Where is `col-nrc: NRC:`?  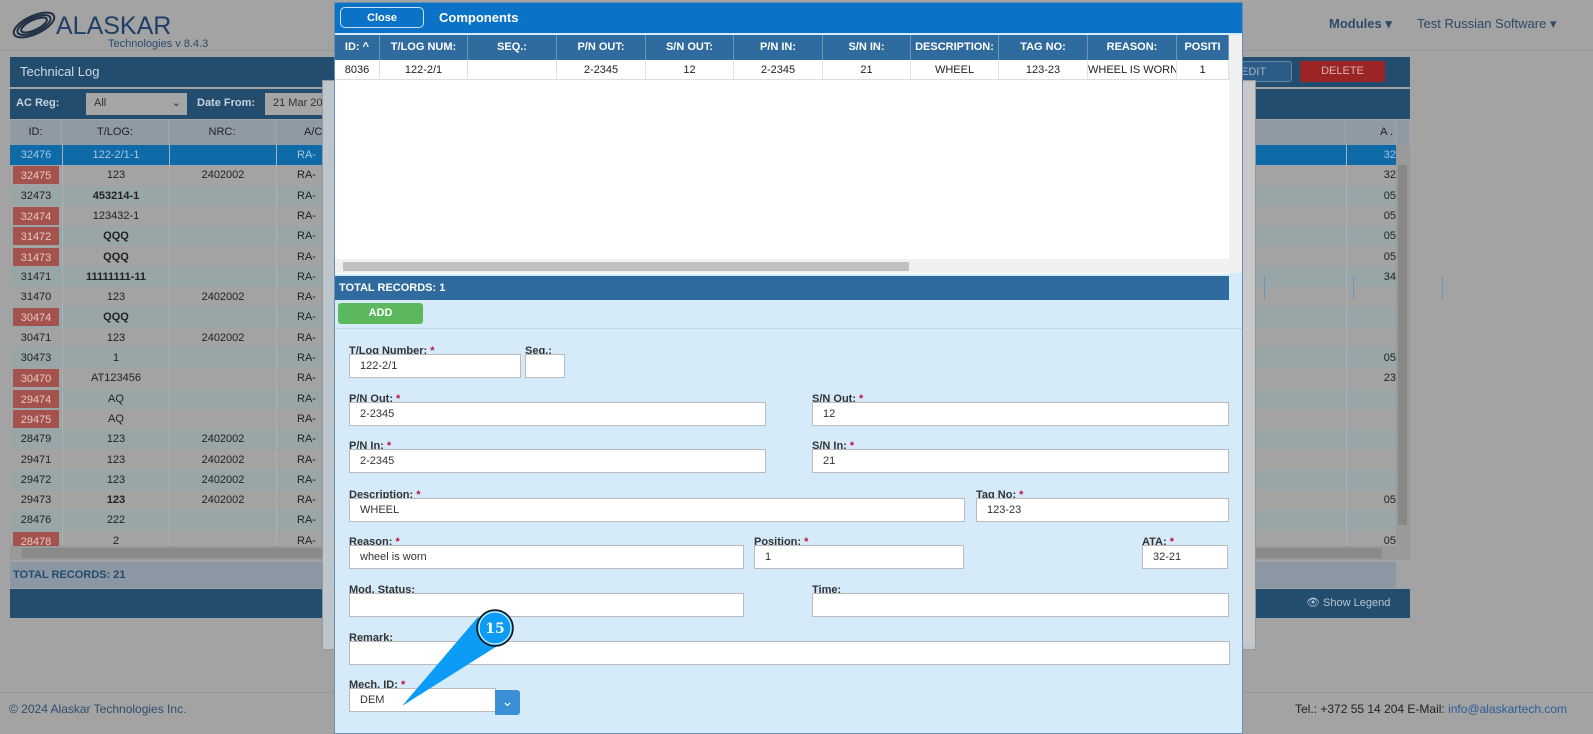
col-nrc: NRC: is located at coordinates (222, 132).